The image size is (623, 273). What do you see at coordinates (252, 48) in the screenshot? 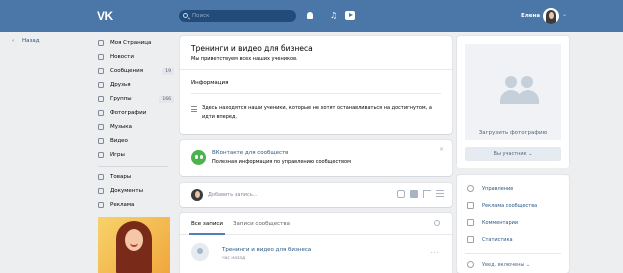
I see `page-title: Тренинги и видео для бизнеса` at bounding box center [252, 48].